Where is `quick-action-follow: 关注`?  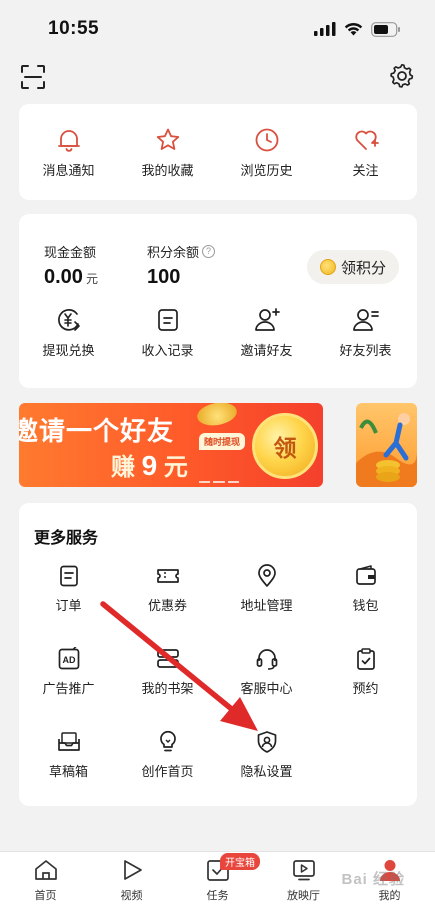 quick-action-follow: 关注 is located at coordinates (365, 153).